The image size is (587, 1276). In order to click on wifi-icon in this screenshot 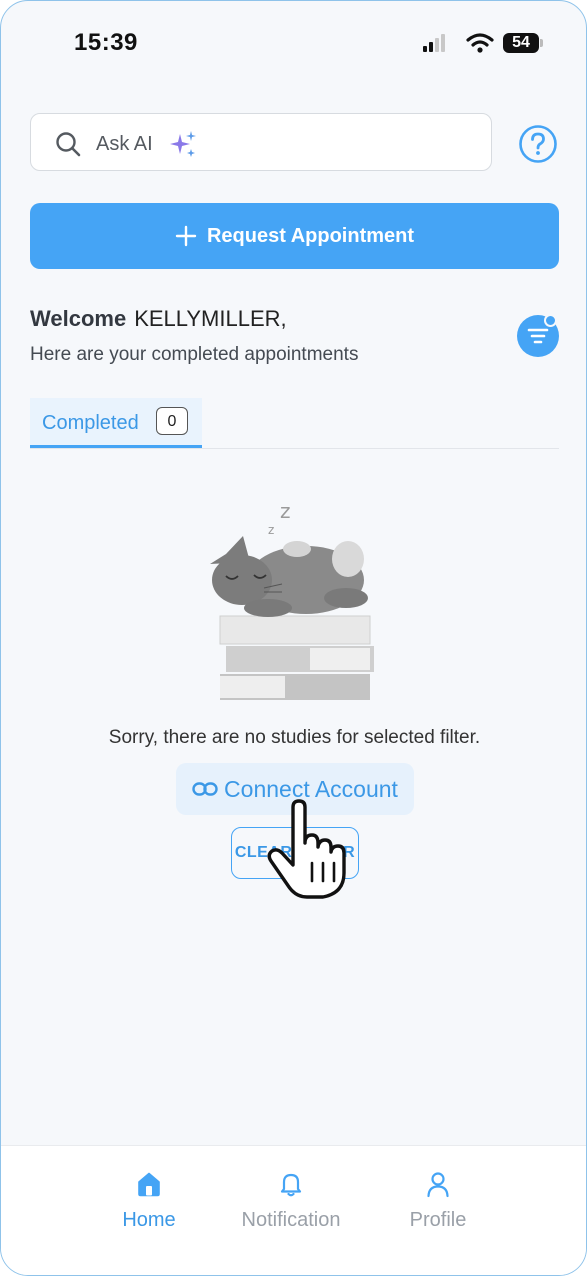, I will do `click(480, 43)`.